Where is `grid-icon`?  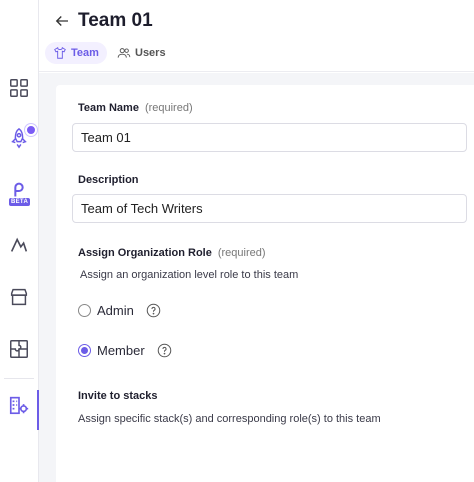
grid-icon is located at coordinates (19, 88).